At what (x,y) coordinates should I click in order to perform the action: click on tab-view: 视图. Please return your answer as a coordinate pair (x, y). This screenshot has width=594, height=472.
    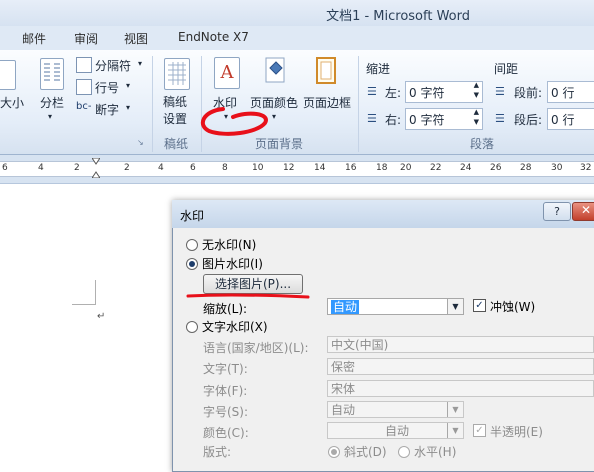
    Looking at the image, I should click on (136, 38).